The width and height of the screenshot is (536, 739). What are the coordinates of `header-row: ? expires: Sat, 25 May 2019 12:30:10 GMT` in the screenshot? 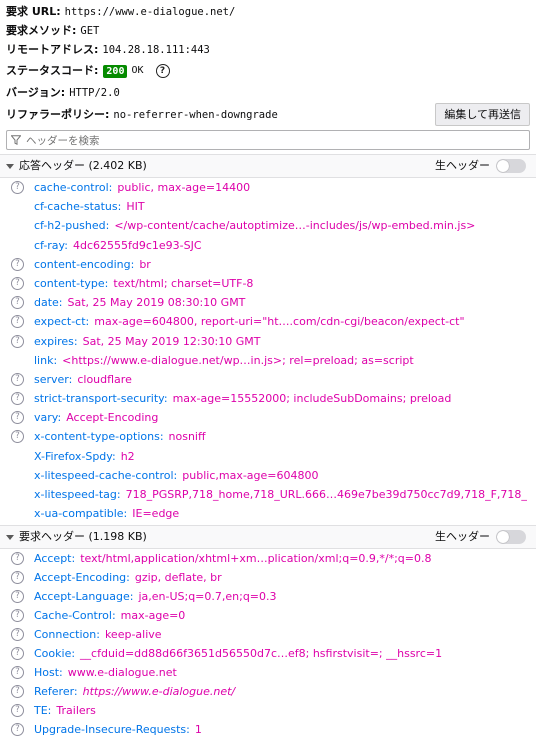 It's located at (268, 341).